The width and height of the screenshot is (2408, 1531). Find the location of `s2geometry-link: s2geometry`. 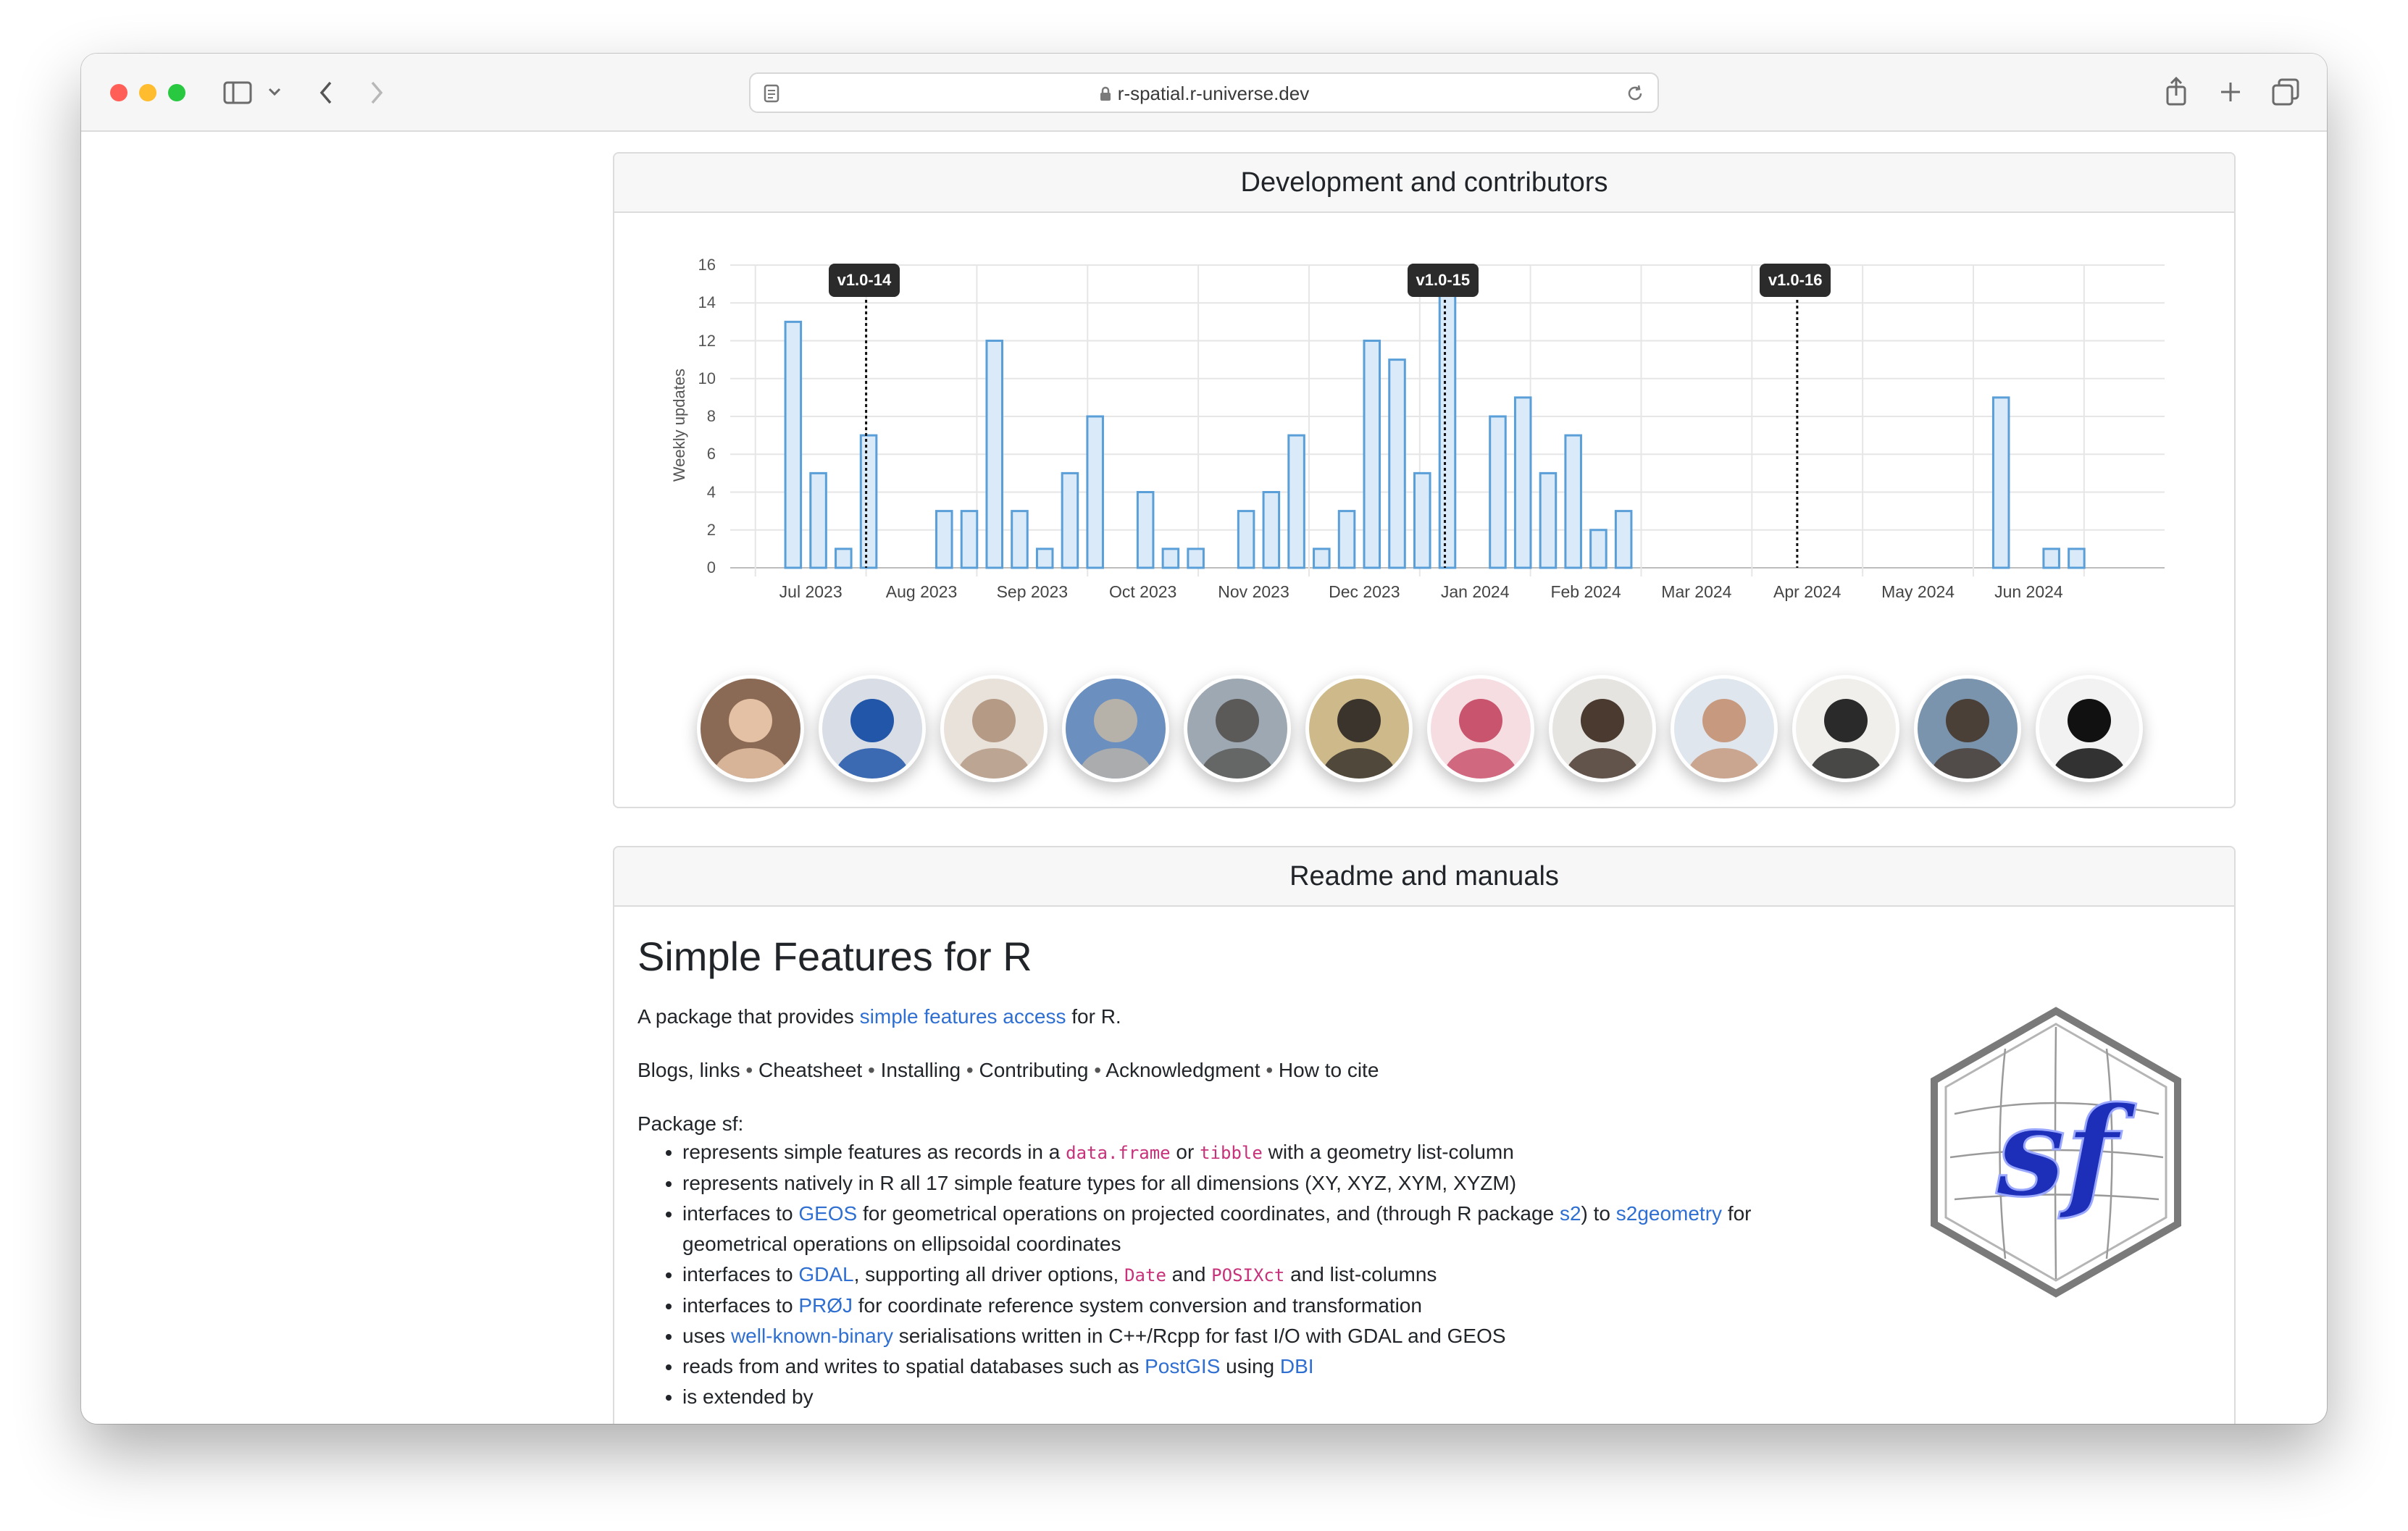

s2geometry-link: s2geometry is located at coordinates (1669, 1213).